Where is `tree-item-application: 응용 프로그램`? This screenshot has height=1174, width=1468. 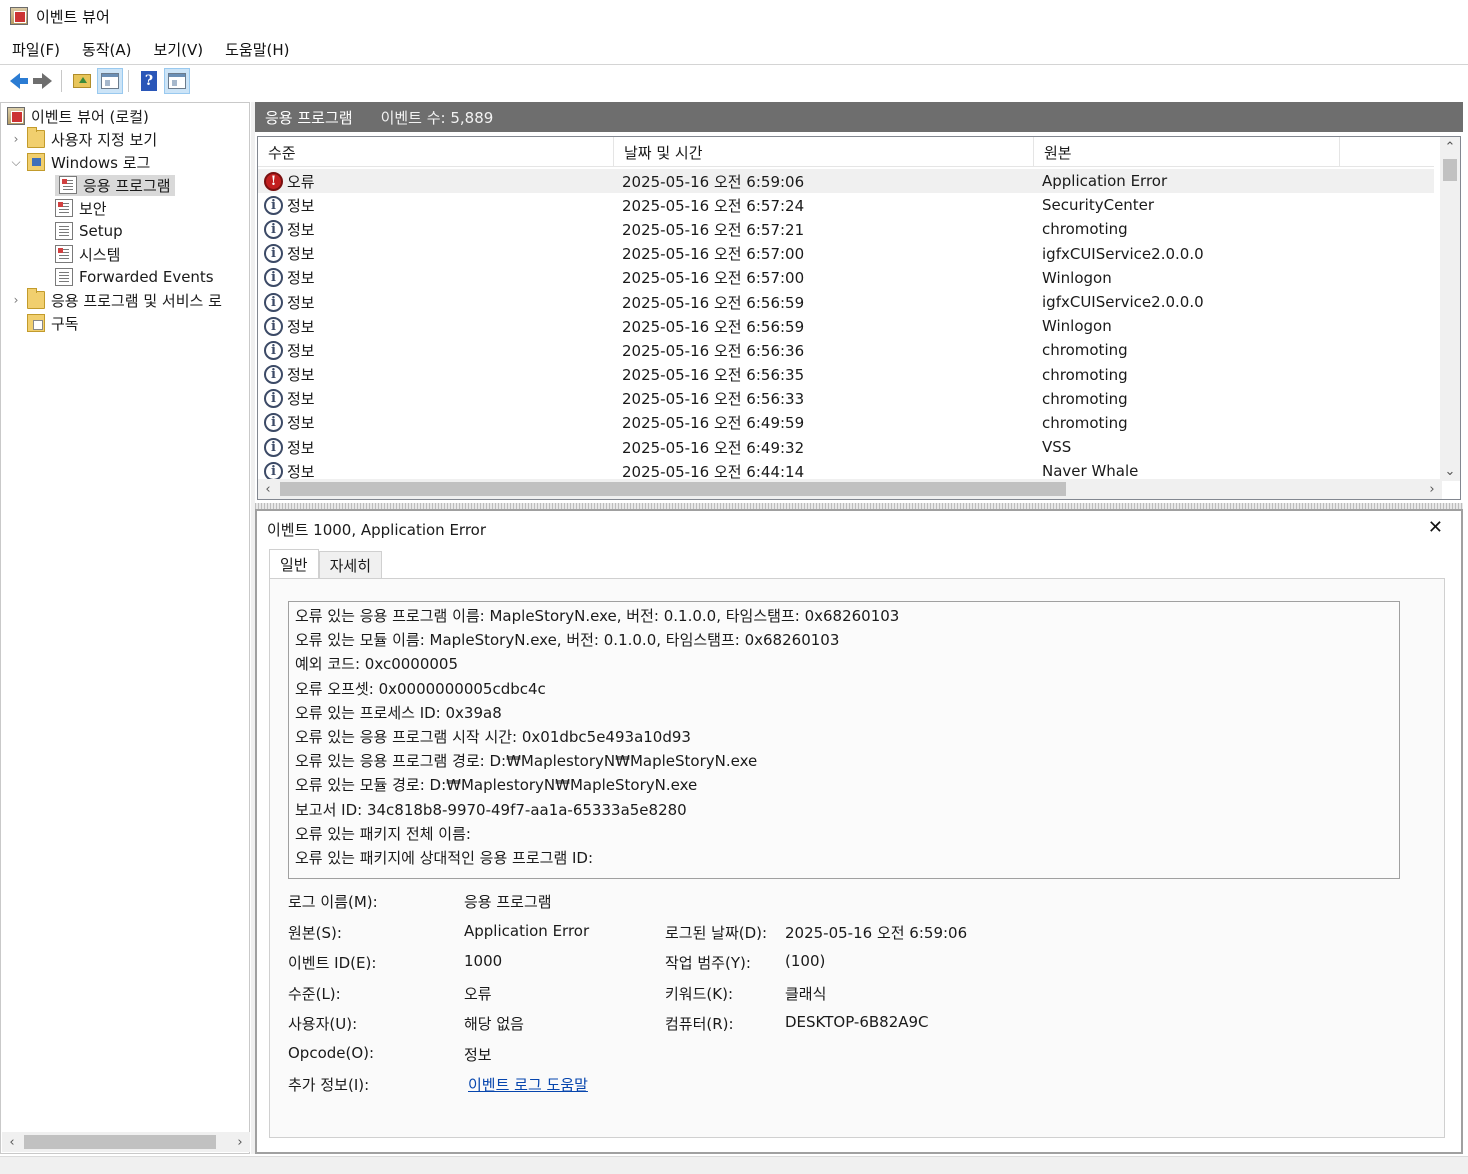 tree-item-application: 응용 프로그램 is located at coordinates (115, 185).